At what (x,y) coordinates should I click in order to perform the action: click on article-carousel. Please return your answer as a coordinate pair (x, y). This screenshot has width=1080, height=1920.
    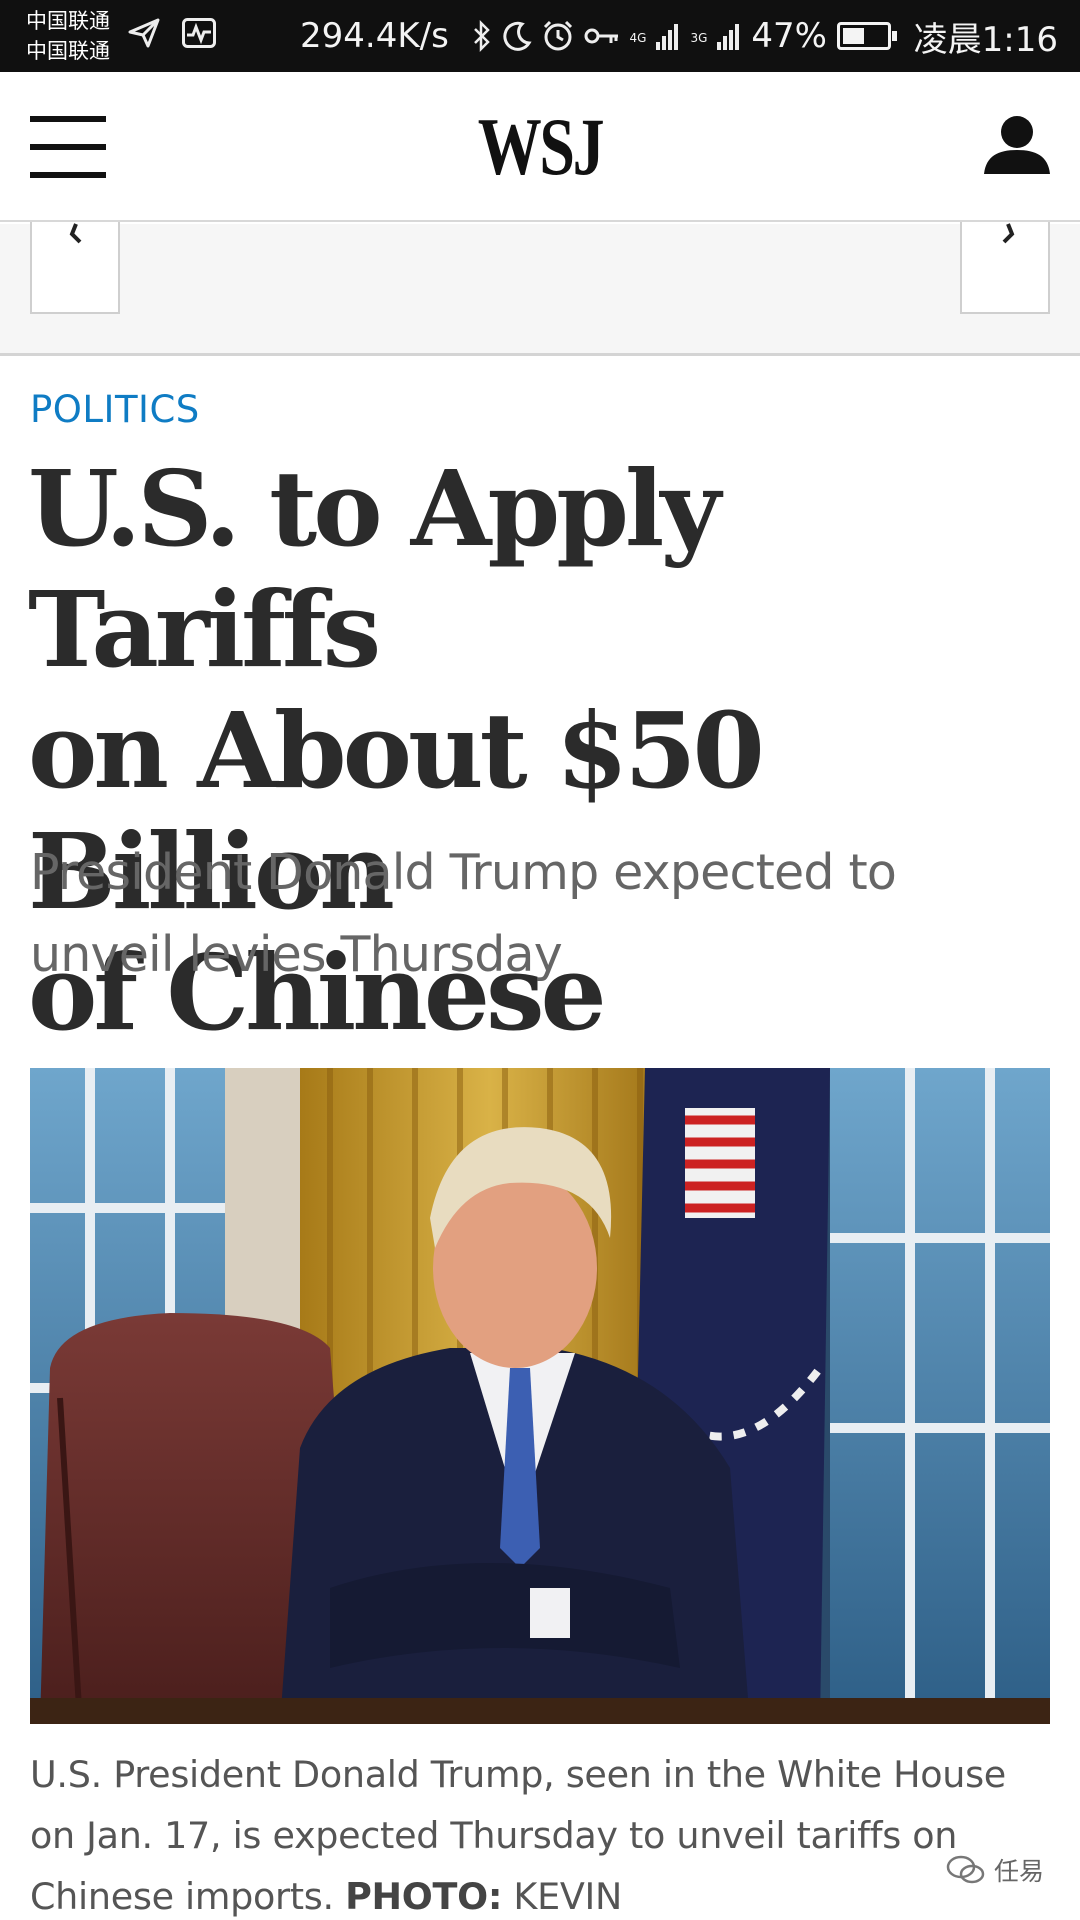
    Looking at the image, I should click on (540, 289).